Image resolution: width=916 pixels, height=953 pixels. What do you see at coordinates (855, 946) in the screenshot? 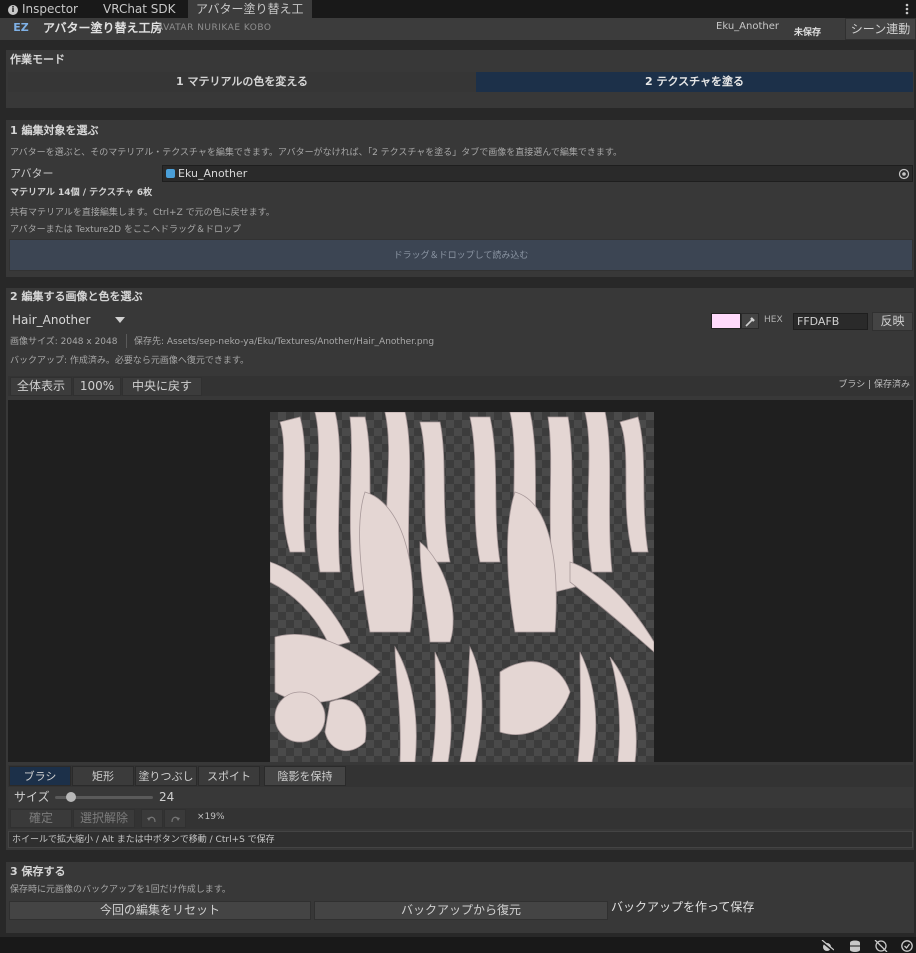
I see `database-icon` at bounding box center [855, 946].